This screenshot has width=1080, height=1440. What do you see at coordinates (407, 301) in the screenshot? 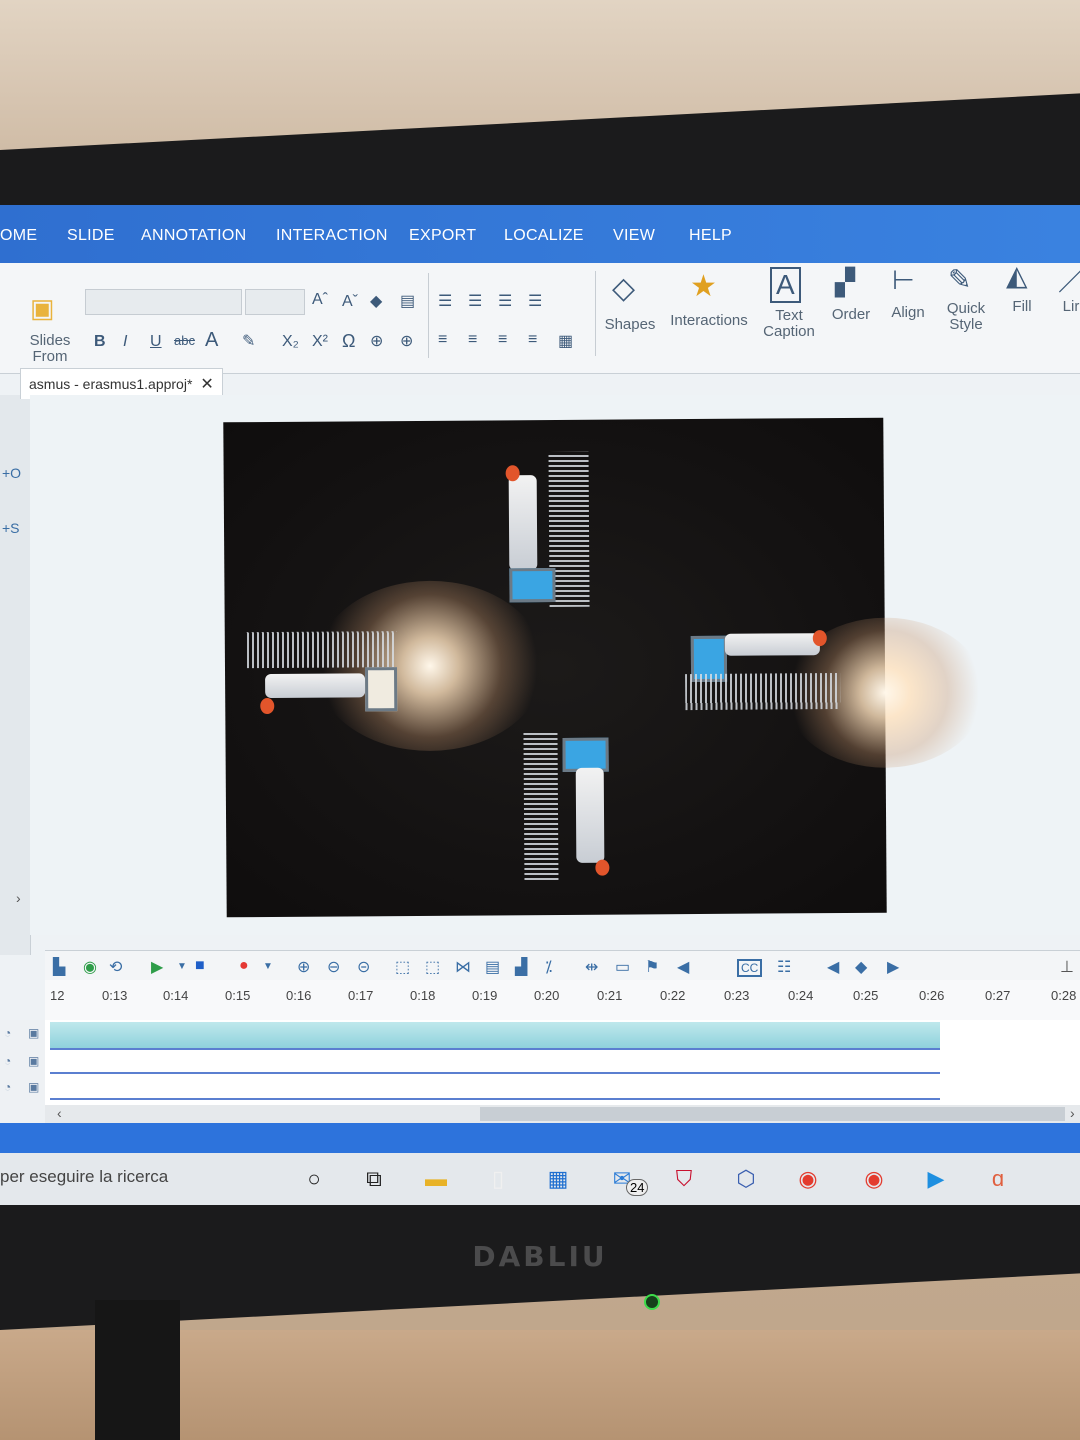
I see `format-painter-icon: ▤` at bounding box center [407, 301].